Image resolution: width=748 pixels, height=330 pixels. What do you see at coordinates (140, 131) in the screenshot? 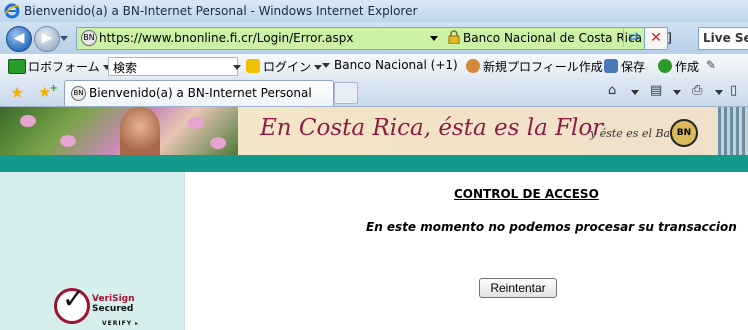
I see `banner-woman-image` at bounding box center [140, 131].